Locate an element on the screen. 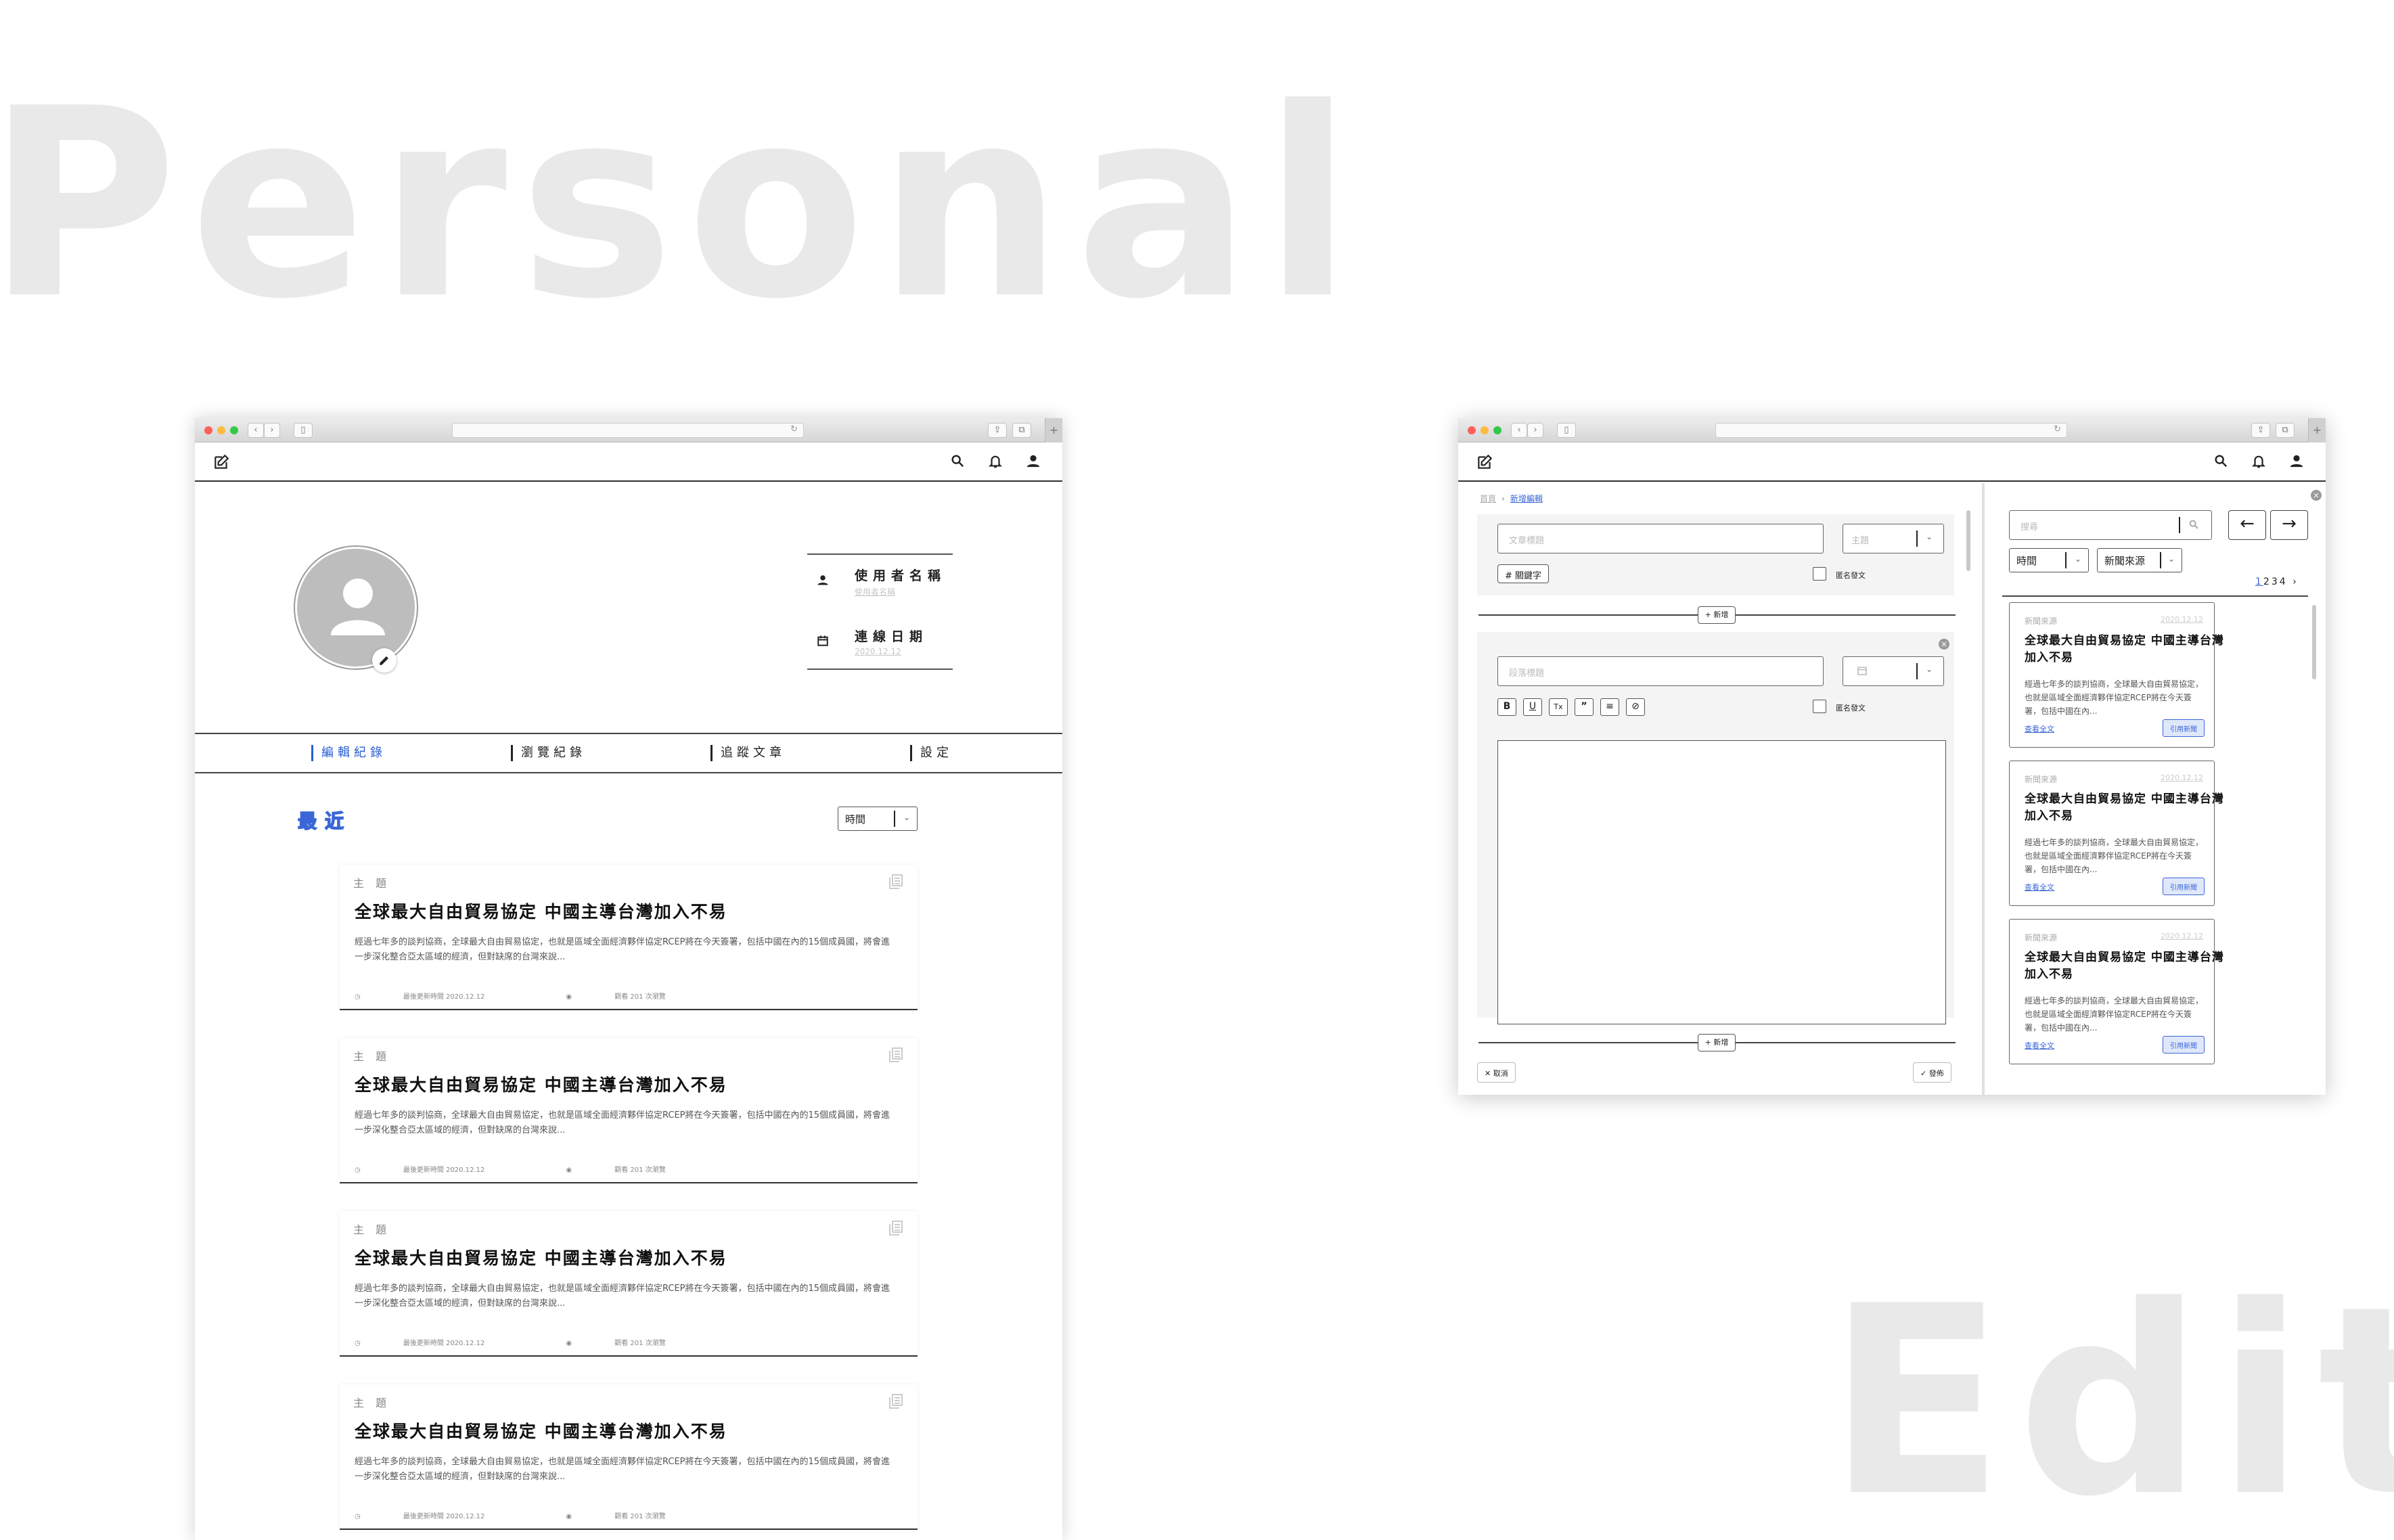 The width and height of the screenshot is (2394, 1540). article-header-block: 文章標題 主題 ⌄ # 關鍵字 匿名發文 is located at coordinates (1715, 554).